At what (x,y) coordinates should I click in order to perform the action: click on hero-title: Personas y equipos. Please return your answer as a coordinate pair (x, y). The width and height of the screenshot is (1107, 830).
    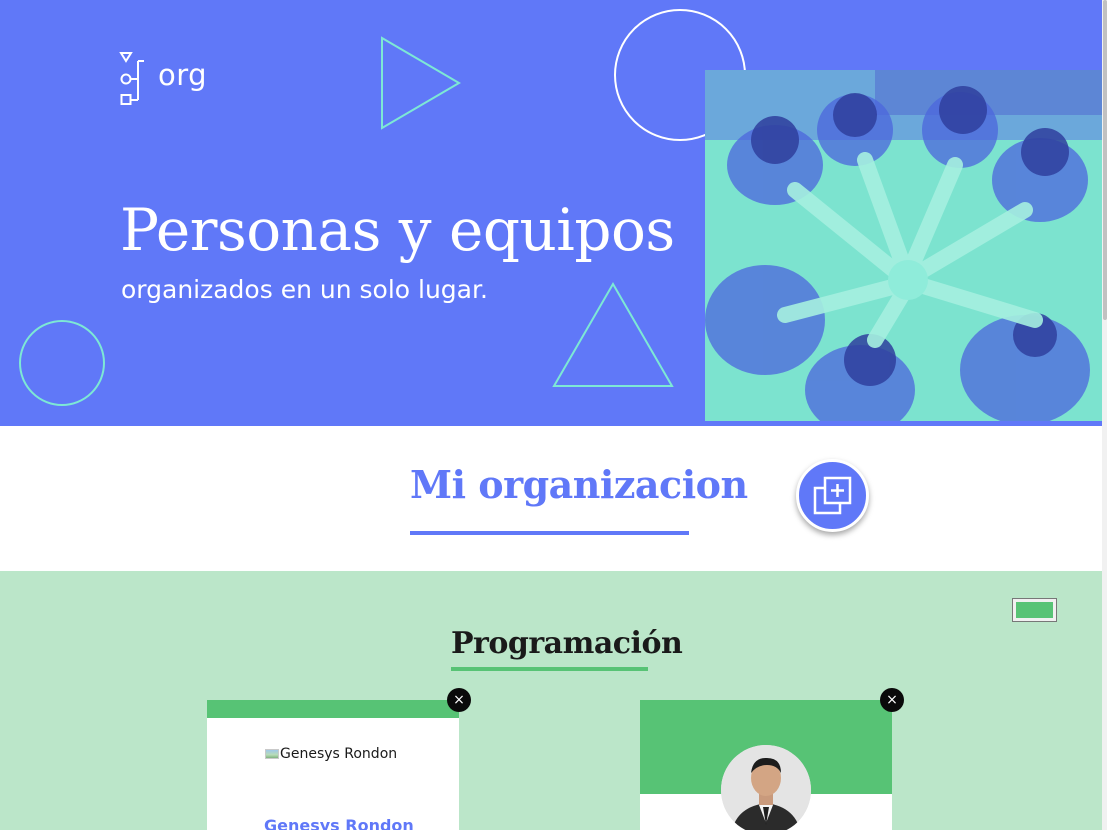
    Looking at the image, I should click on (397, 230).